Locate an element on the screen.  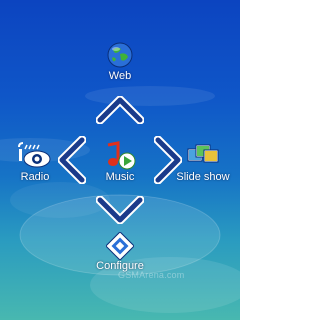
menu-item-web: Web is located at coordinates (120, 61).